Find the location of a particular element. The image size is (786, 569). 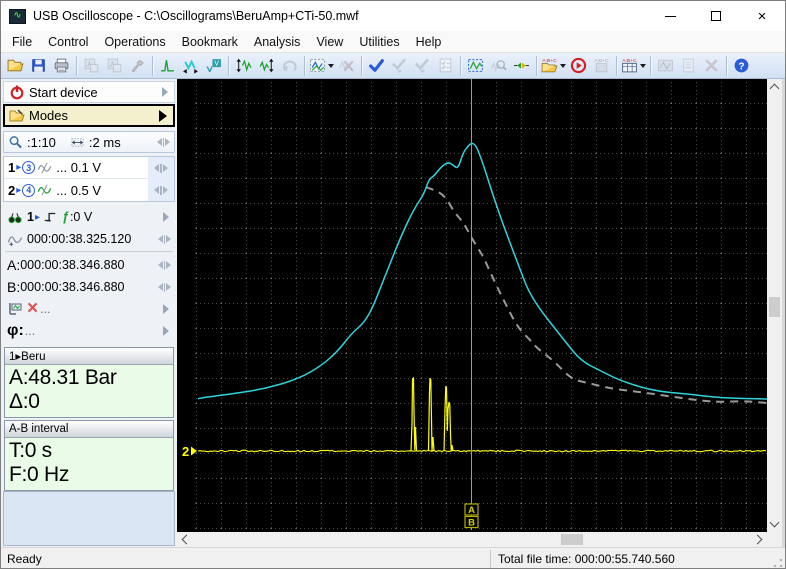

cursor-a-nav-arrows is located at coordinates (164, 265).